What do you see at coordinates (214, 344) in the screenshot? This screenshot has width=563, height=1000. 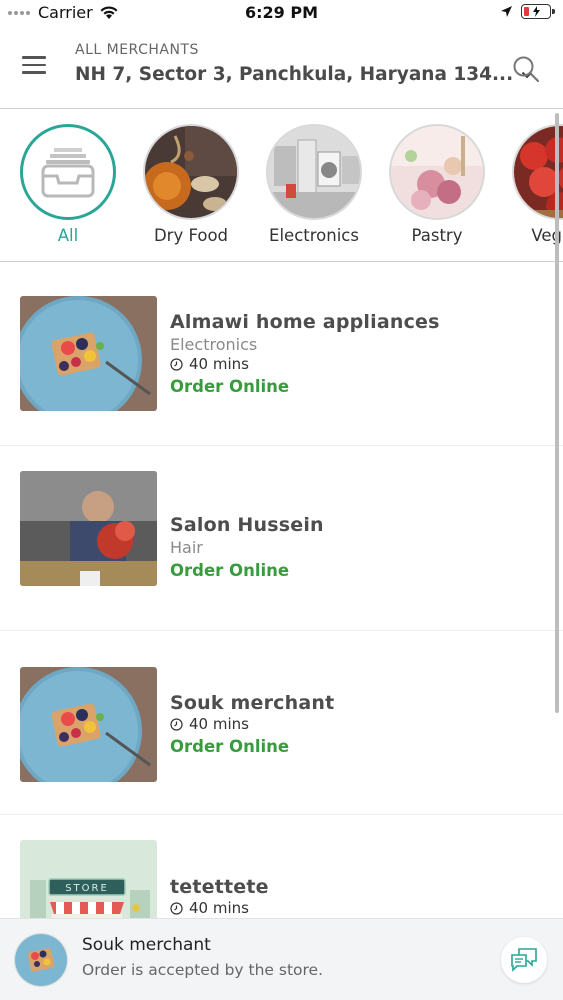 I see `merchant-category: Electronics` at bounding box center [214, 344].